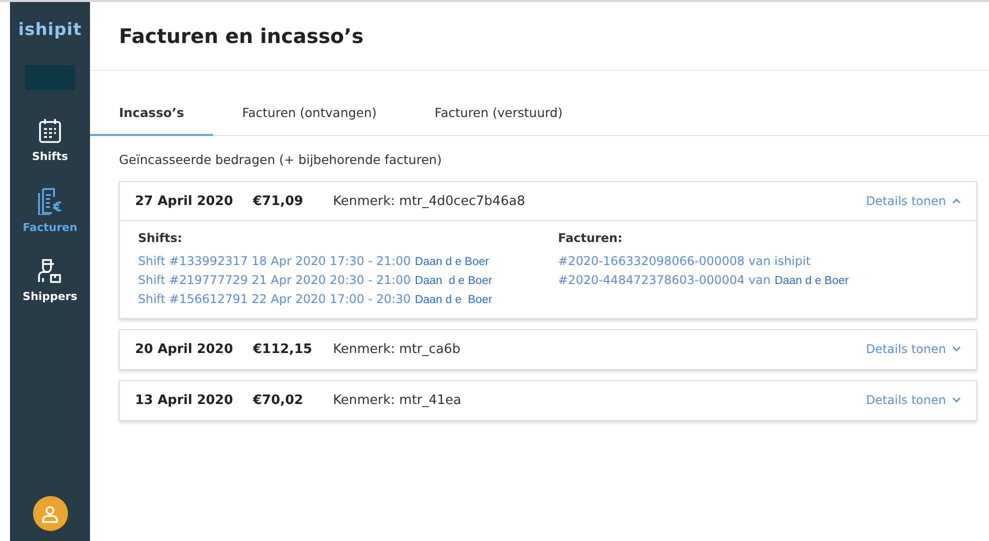 Image resolution: width=989 pixels, height=541 pixels. What do you see at coordinates (274, 261) in the screenshot?
I see `shift-link: Shift #133992317 18 Apr 2020 17:30 - 21:00` at bounding box center [274, 261].